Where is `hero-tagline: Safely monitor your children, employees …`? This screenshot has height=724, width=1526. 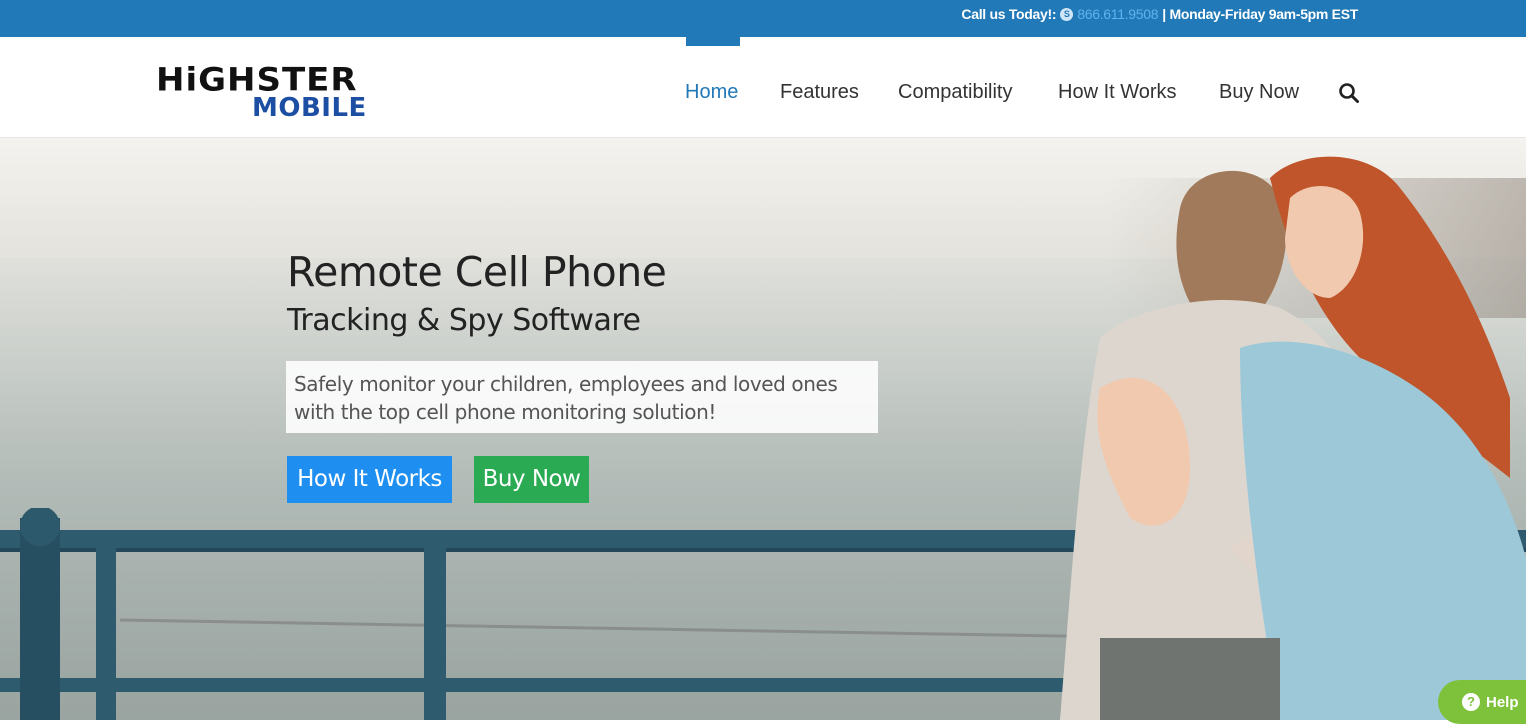
hero-tagline: Safely monitor your children, employees … is located at coordinates (582, 397).